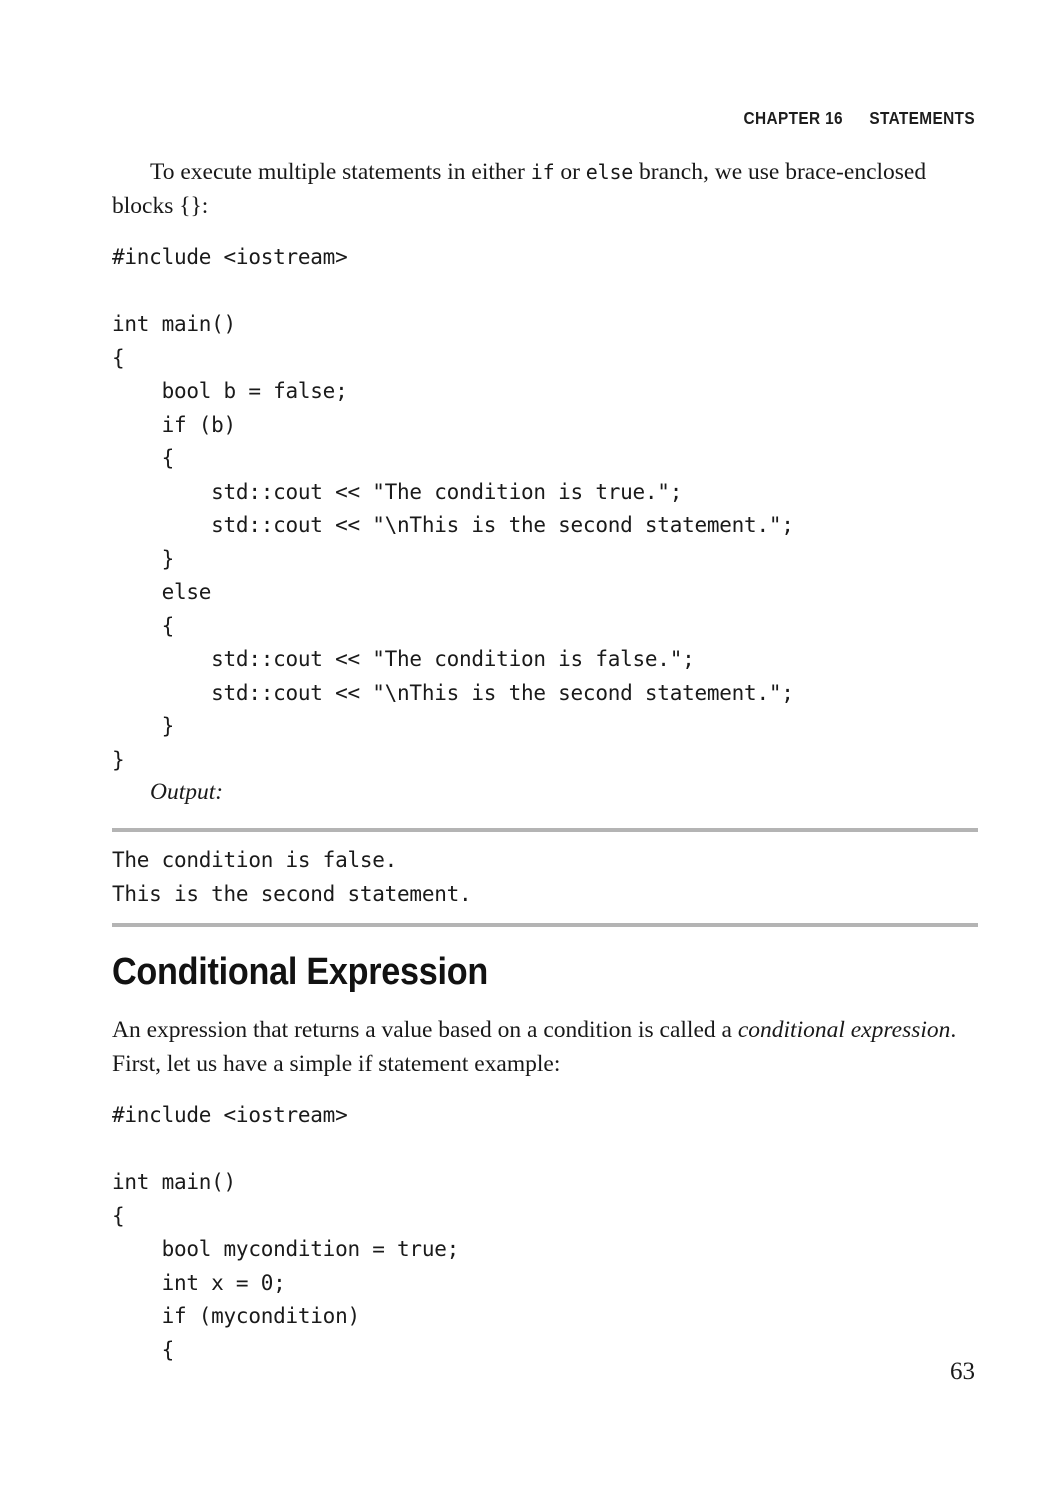  What do you see at coordinates (300, 972) in the screenshot?
I see `page-title: Conditional Expression` at bounding box center [300, 972].